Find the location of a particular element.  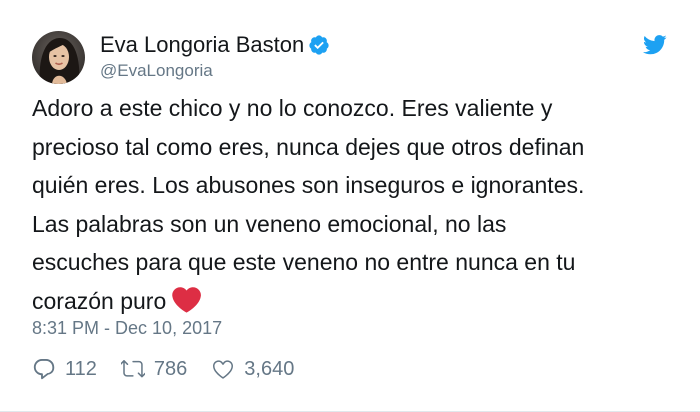

tweet-actions: 112 786 3,640 is located at coordinates (175, 369).